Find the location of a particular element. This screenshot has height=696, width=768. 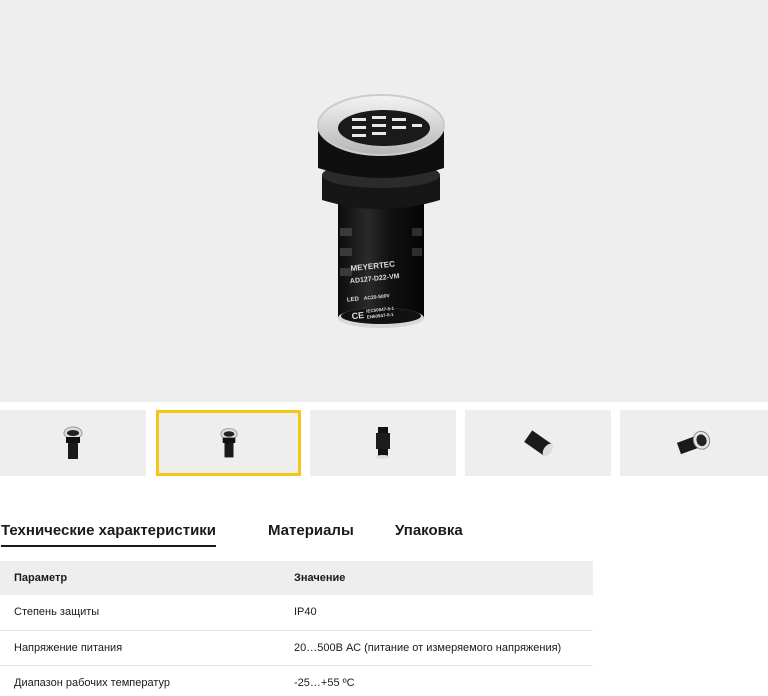

tab-materials: Материалы is located at coordinates (311, 533).